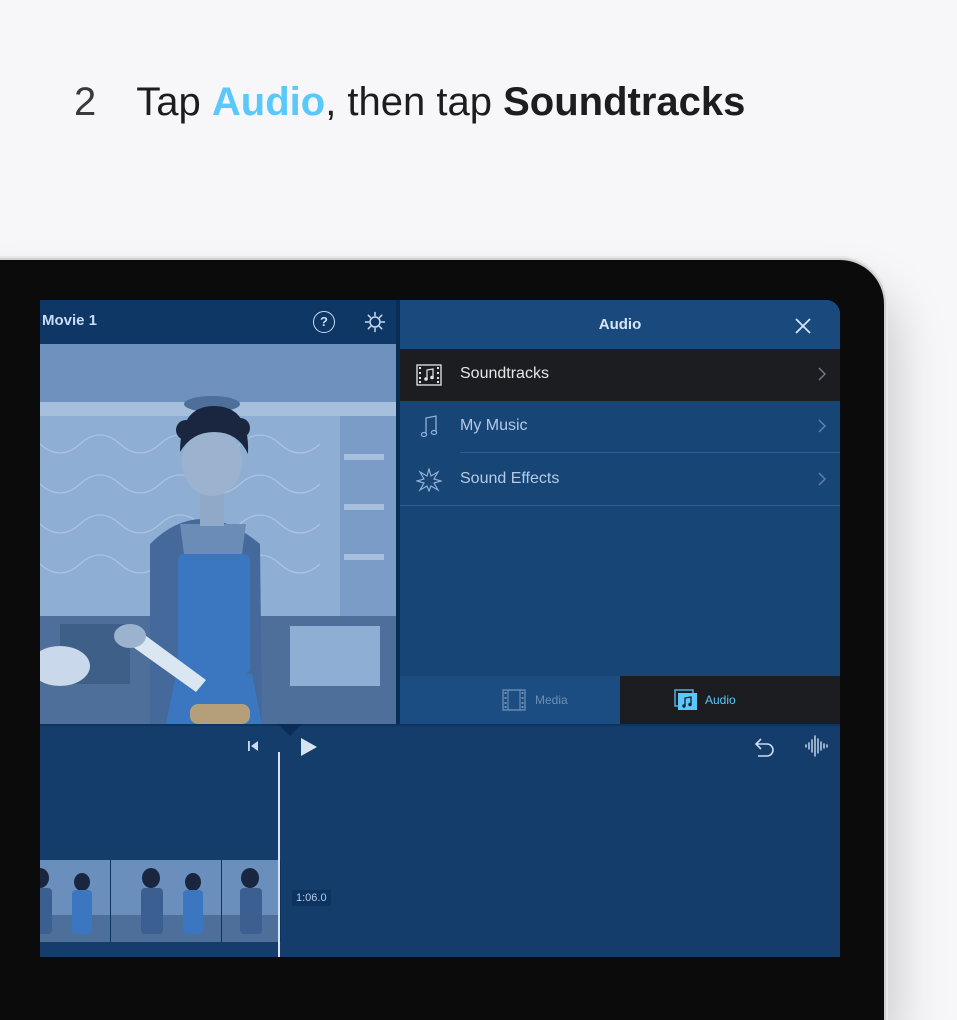  Describe the element at coordinates (311, 898) in the screenshot. I see `clip-duration-label: 1:06.0` at that location.